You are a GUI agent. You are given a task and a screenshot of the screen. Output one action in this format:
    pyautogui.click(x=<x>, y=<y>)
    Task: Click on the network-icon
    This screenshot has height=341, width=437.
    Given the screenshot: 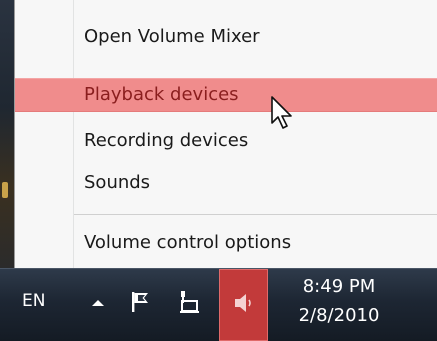 What is the action you would take?
    pyautogui.click(x=189, y=302)
    